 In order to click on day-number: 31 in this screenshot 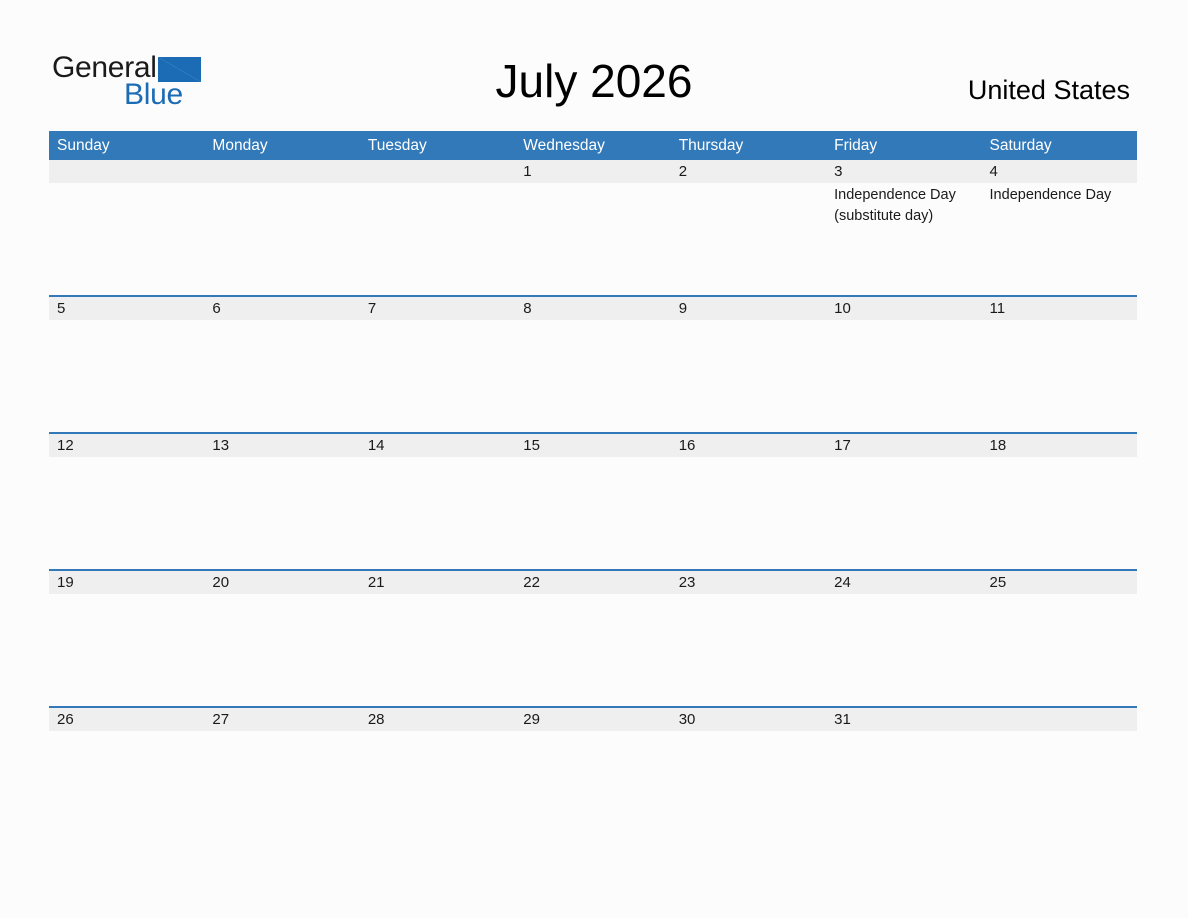, I will do `click(903, 719)`.